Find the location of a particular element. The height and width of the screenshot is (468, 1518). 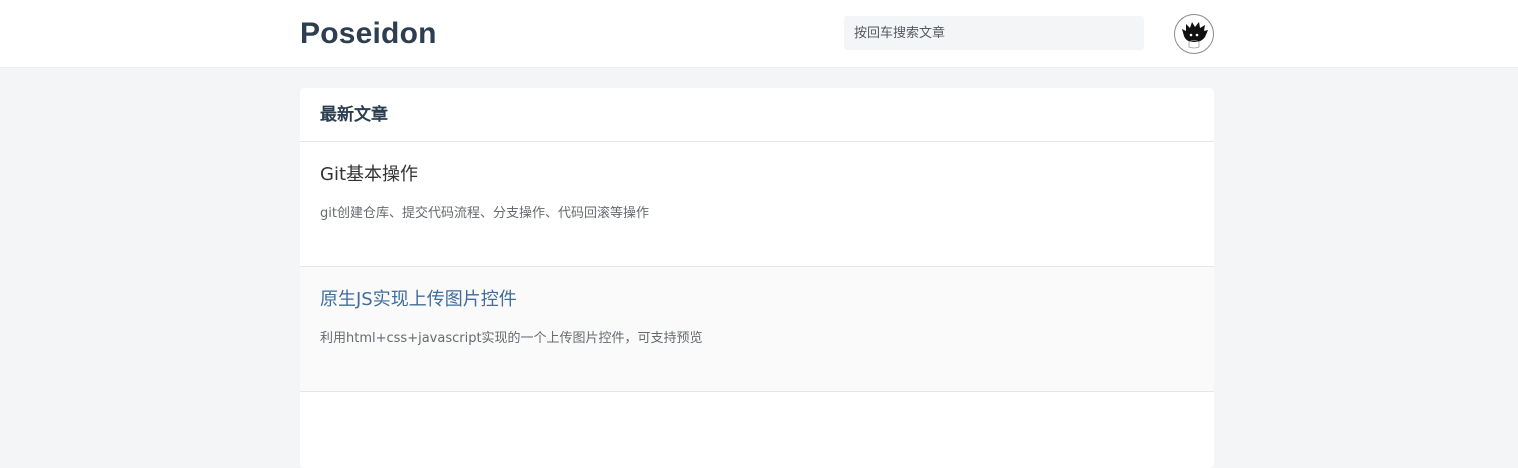

user-avatar is located at coordinates (1194, 34).